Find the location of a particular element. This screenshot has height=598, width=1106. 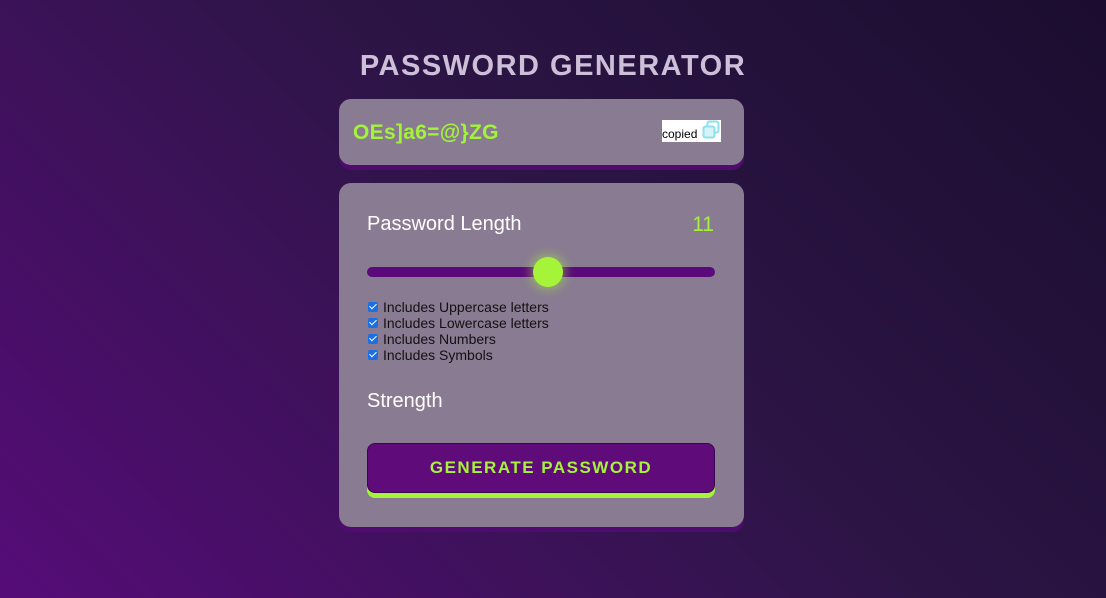

slider-thumb is located at coordinates (547, 272).